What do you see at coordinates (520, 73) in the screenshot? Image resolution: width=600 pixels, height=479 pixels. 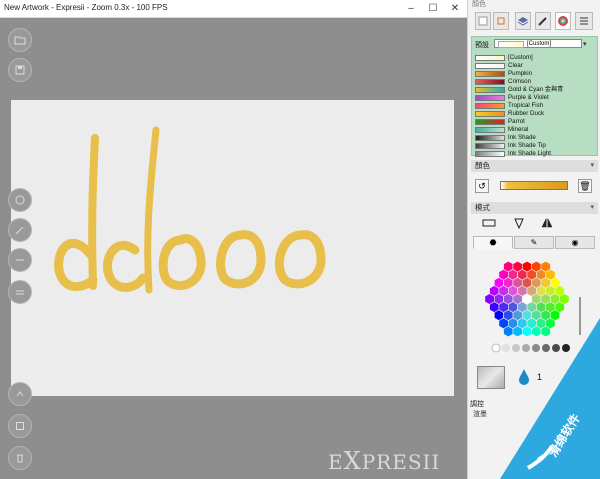 I see `preset-label: Pumpkin` at bounding box center [520, 73].